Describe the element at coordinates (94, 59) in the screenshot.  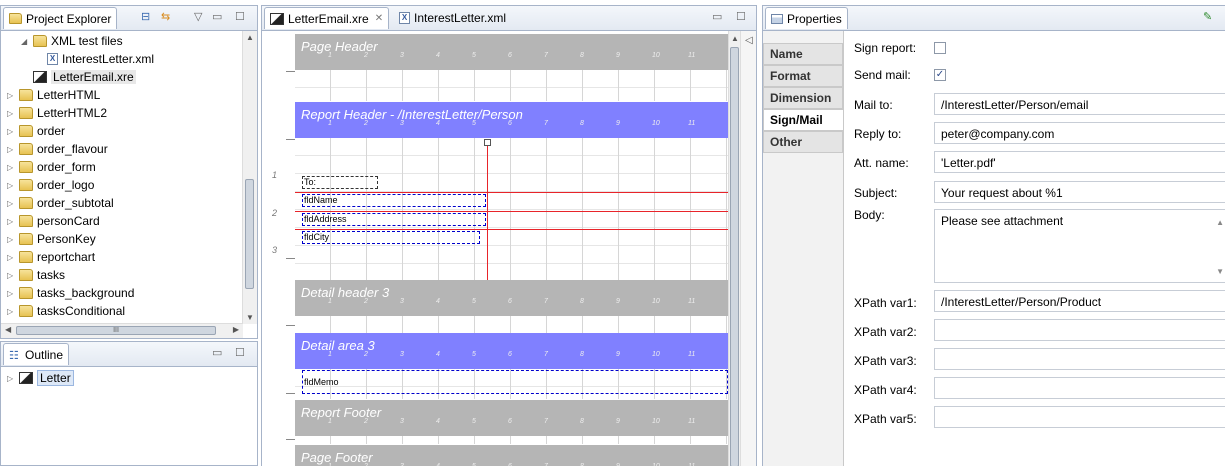
I see `tree-item: X InterestLetter.xml` at that location.